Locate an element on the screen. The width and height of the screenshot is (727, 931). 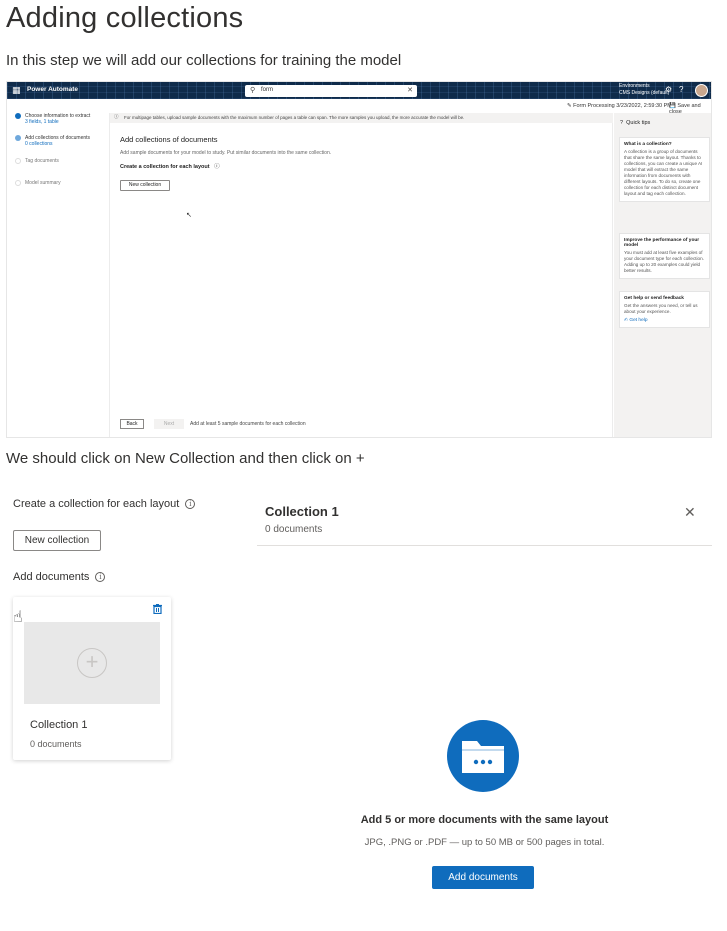
divider is located at coordinates (484, 545).